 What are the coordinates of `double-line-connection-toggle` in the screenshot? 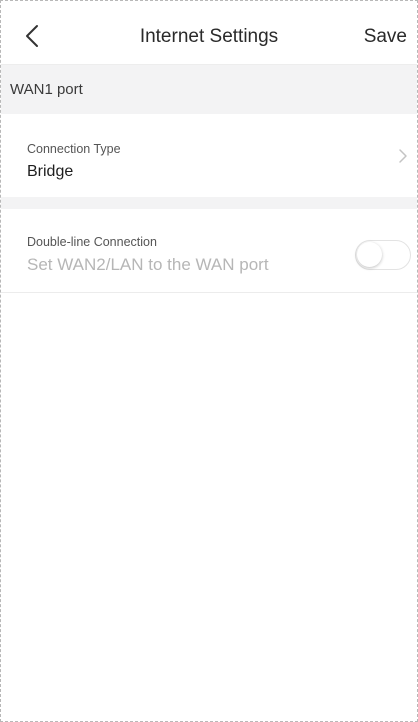 It's located at (383, 255).